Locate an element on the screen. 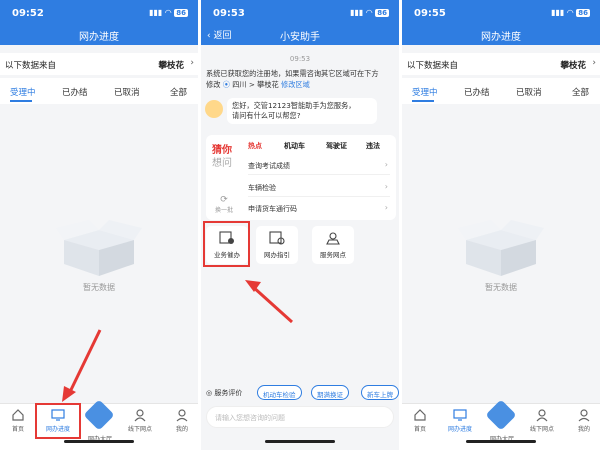 This screenshot has height=450, width=600. service-guide-button: 网办指引 is located at coordinates (277, 245).